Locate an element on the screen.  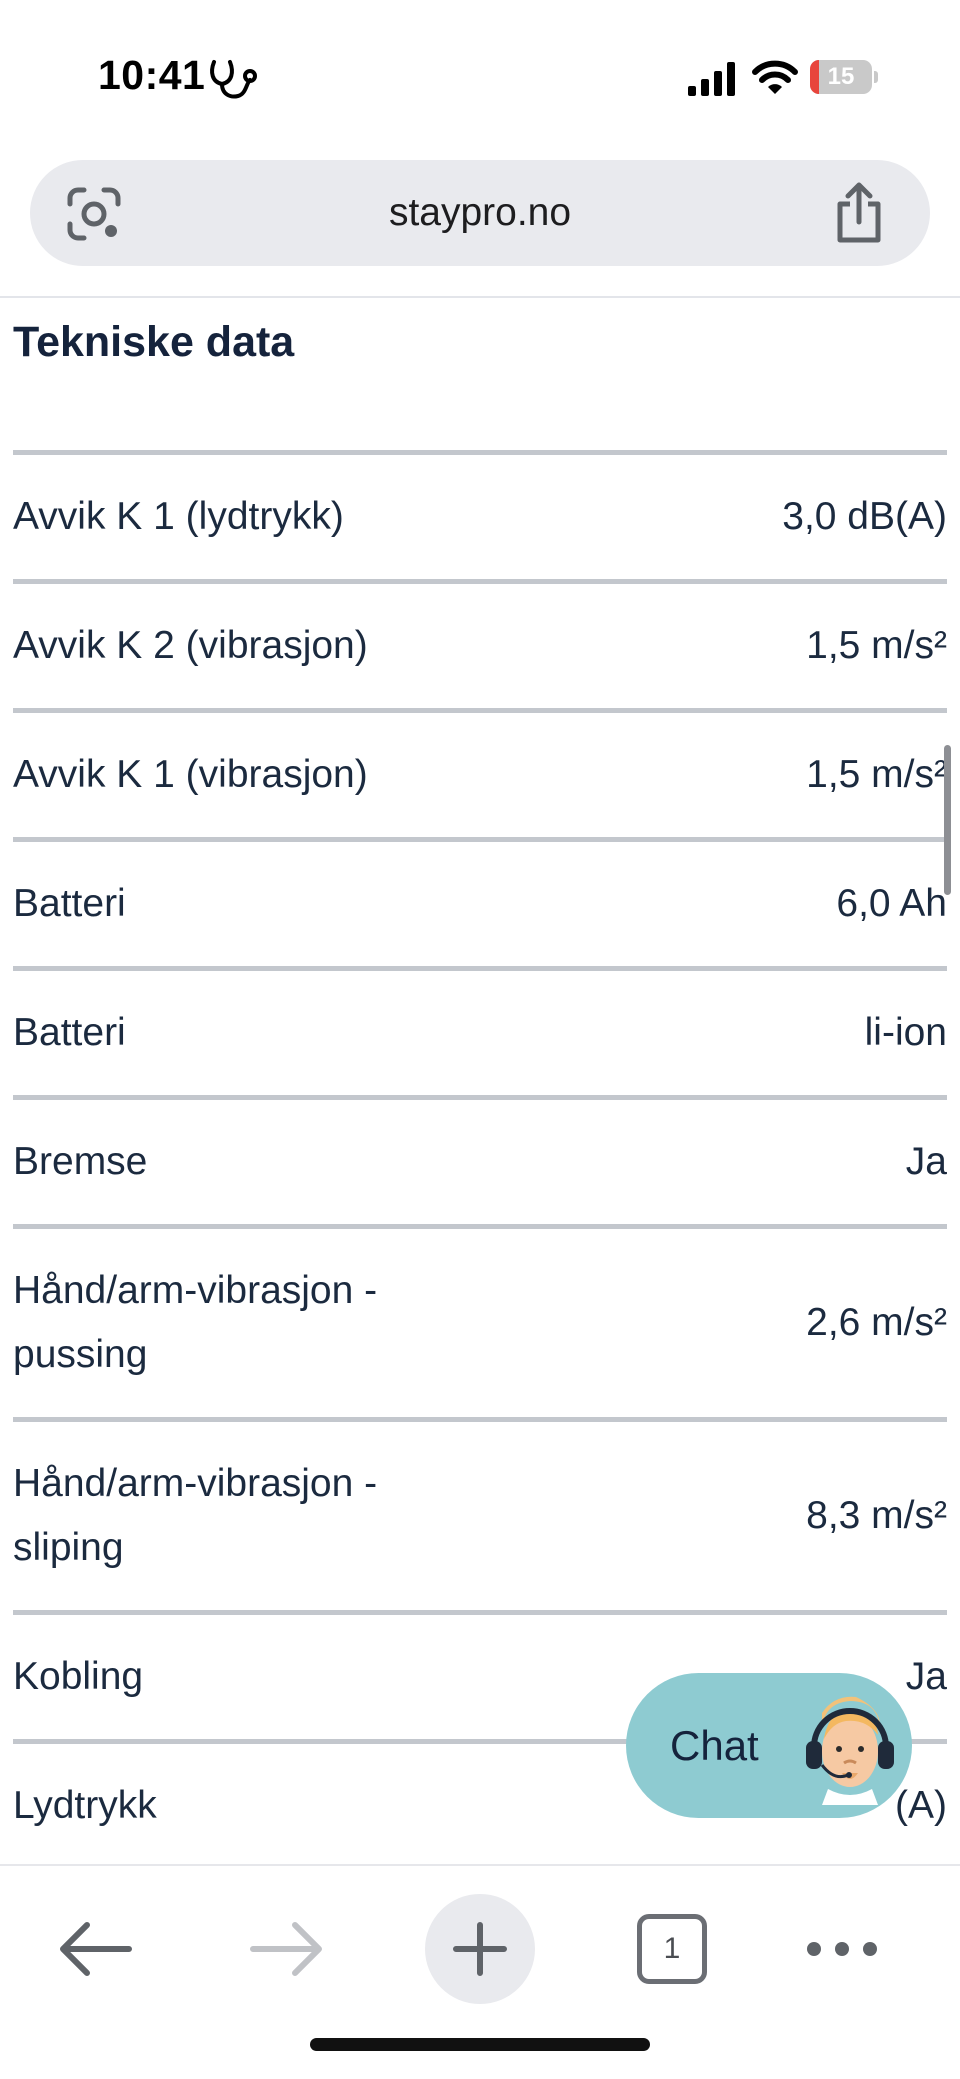
spec-row: Avvik K 2 (vibrasjon) 1,5 m/s² is located at coordinates (480, 643).